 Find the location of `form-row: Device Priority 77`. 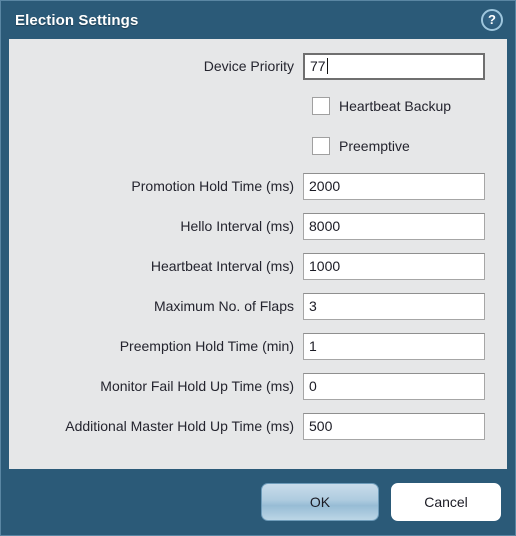

form-row: Device Priority 77 is located at coordinates (258, 66).